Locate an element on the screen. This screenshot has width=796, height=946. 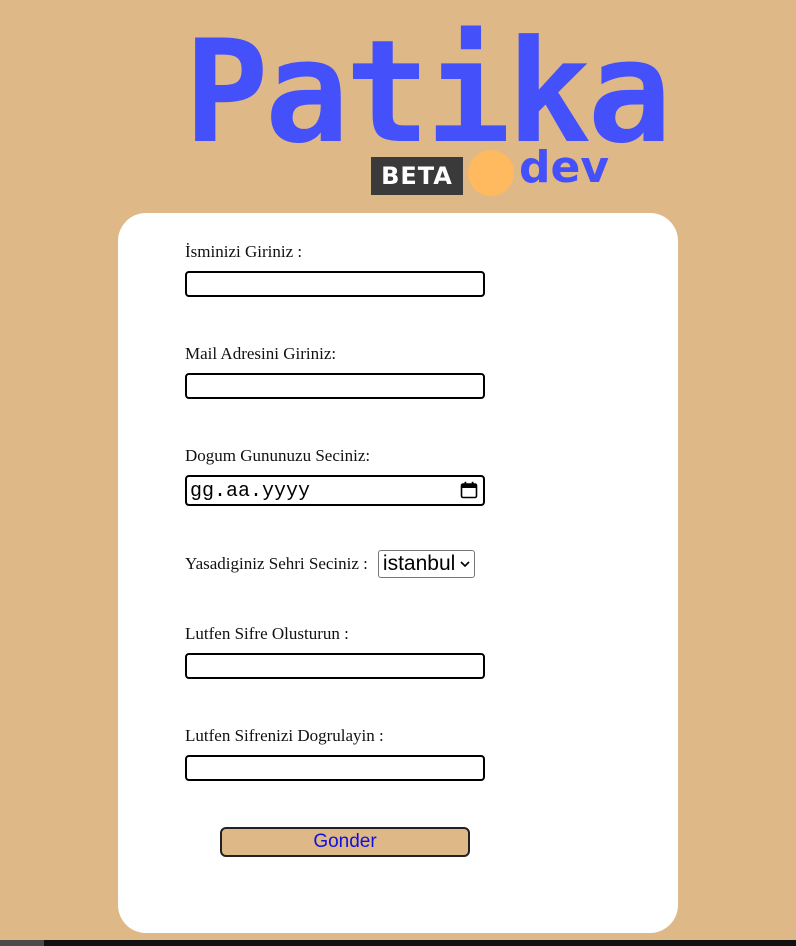
logo-dev-suffix: dev is located at coordinates (564, 167).